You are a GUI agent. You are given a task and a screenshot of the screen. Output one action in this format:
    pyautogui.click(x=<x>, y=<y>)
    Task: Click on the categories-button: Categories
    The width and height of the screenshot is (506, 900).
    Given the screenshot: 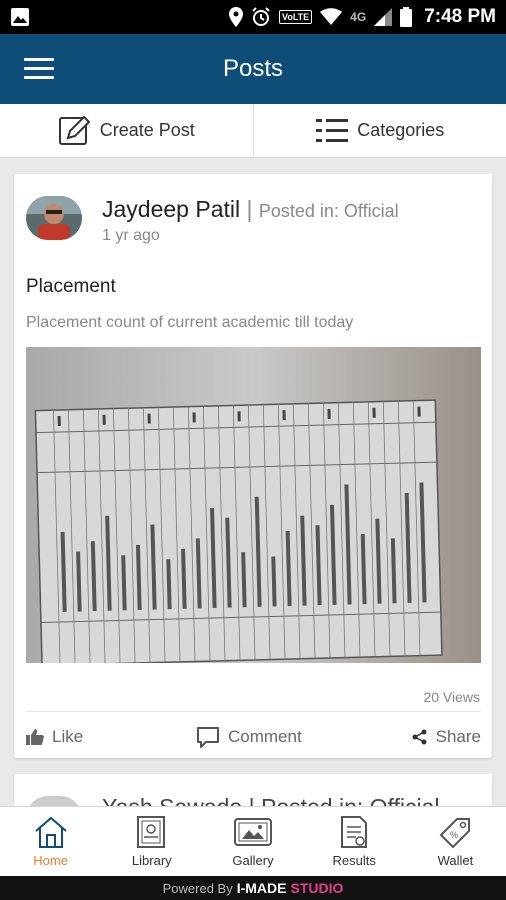 What is the action you would take?
    pyautogui.click(x=379, y=130)
    